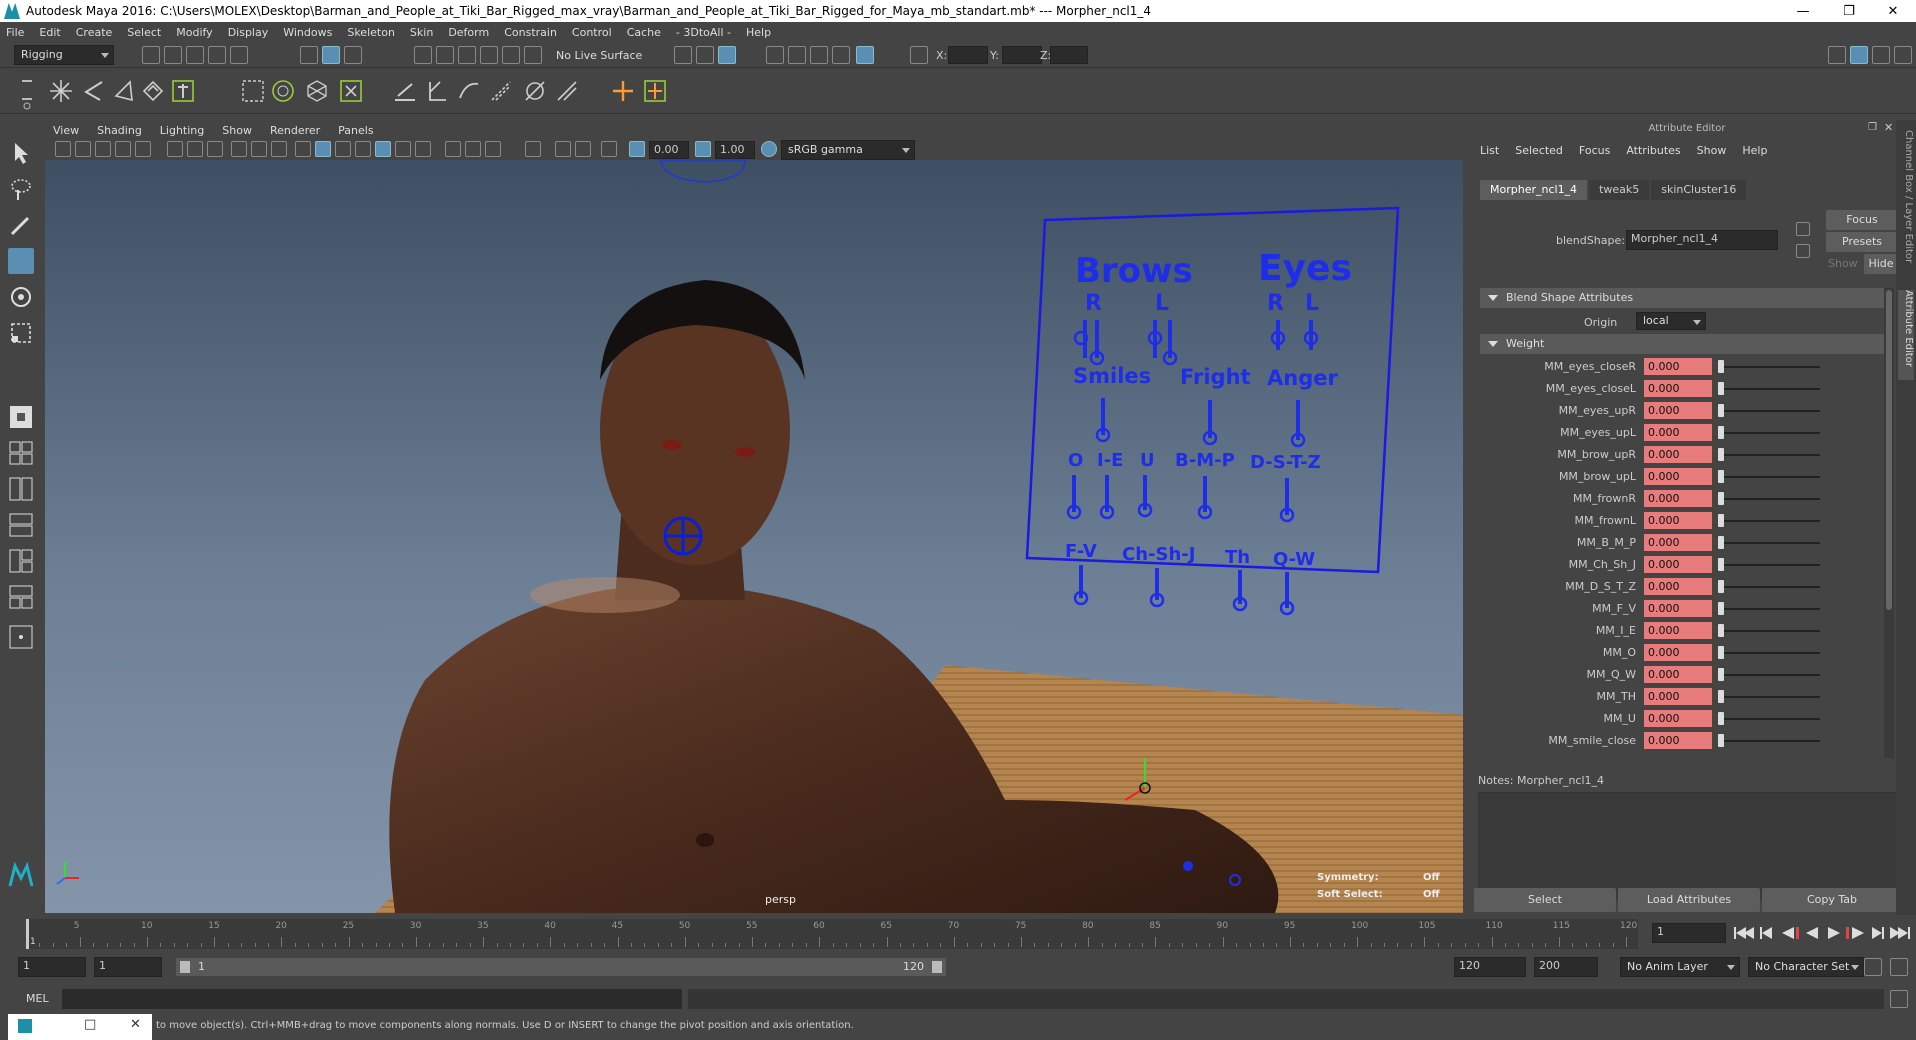  I want to click on locator-icon, so click(623, 91).